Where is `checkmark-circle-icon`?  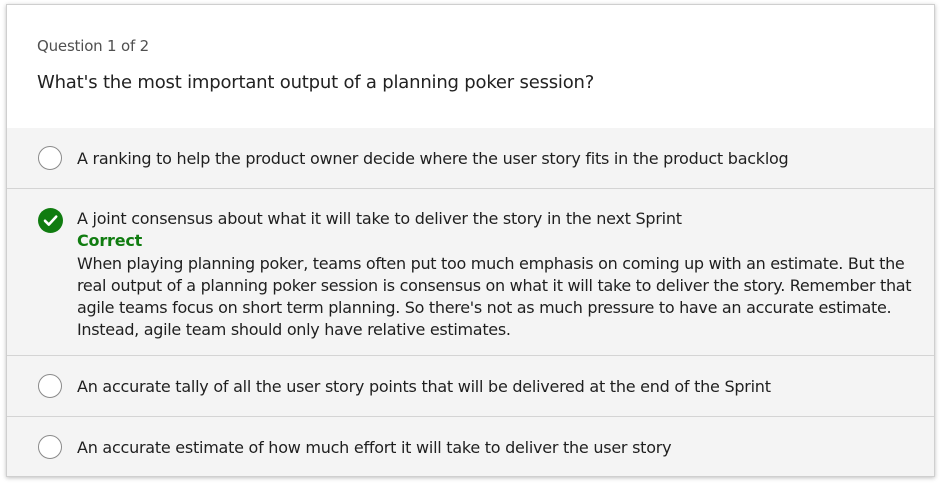 checkmark-circle-icon is located at coordinates (50, 220).